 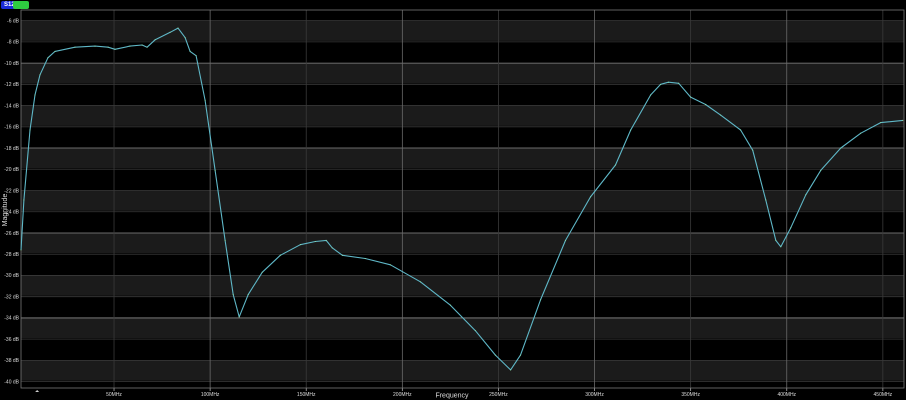 I want to click on x-tick-label: 100MHz, so click(x=210, y=395).